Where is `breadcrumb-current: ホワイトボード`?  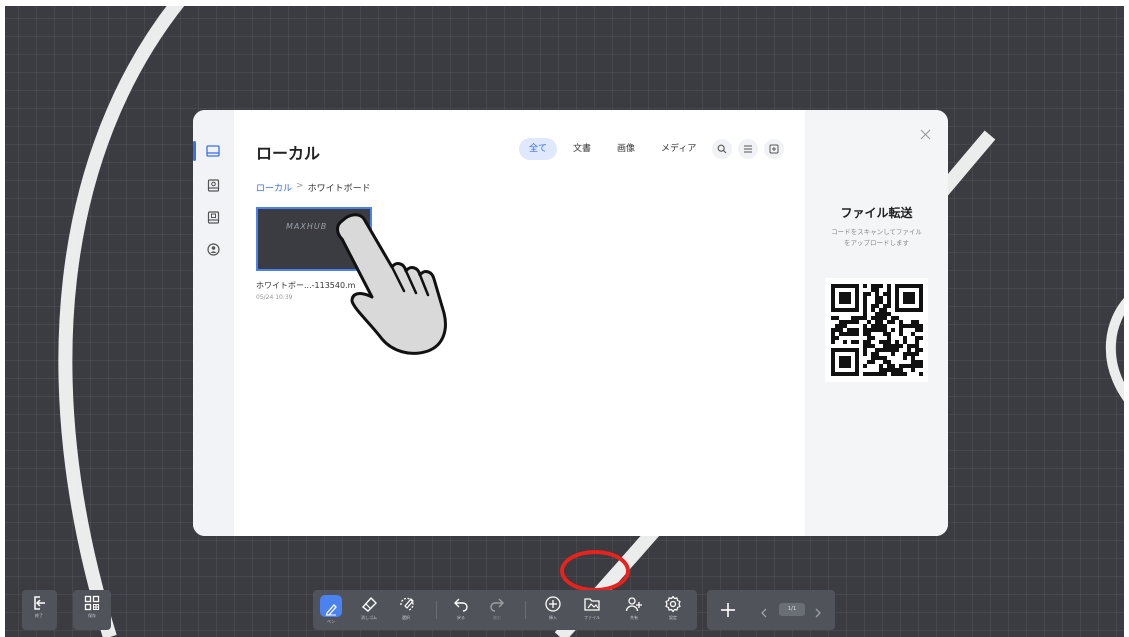 breadcrumb-current: ホワイトボード is located at coordinates (339, 189).